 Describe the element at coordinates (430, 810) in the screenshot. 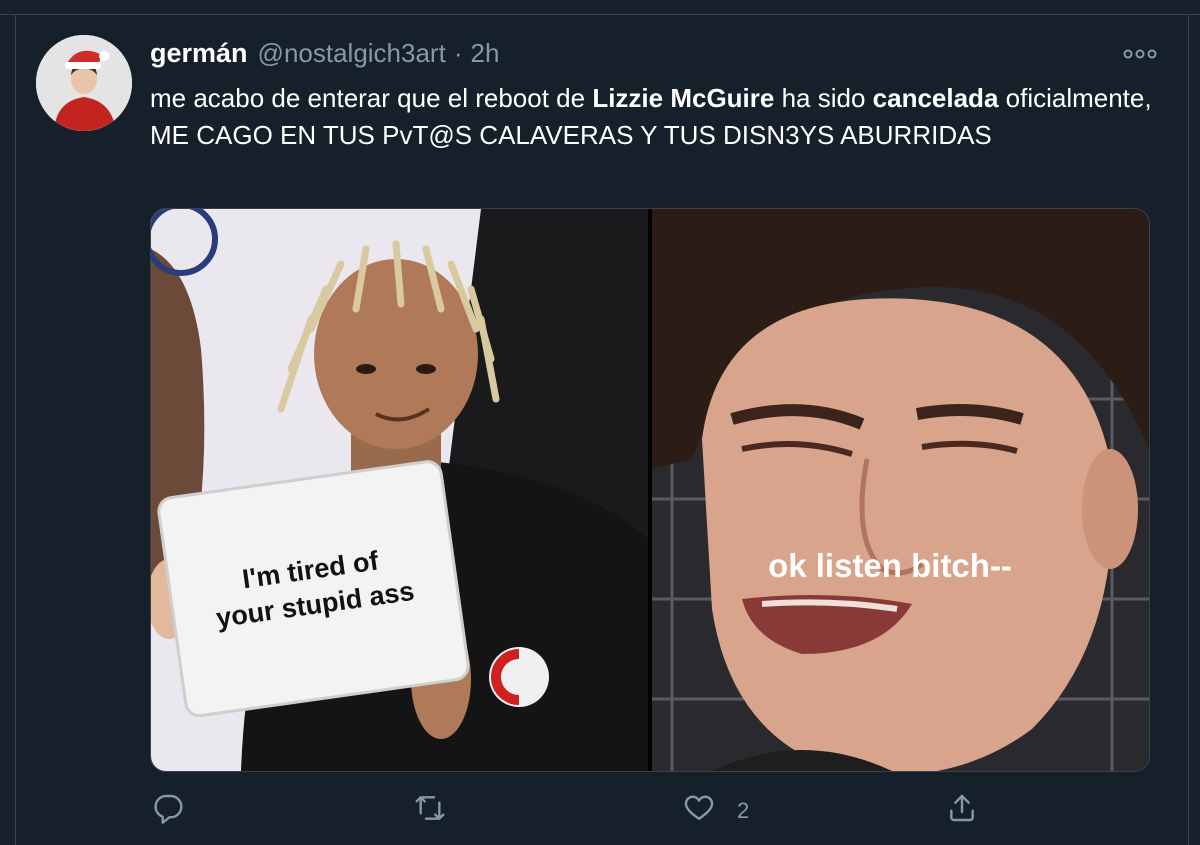

I see `retweet-icon` at that location.